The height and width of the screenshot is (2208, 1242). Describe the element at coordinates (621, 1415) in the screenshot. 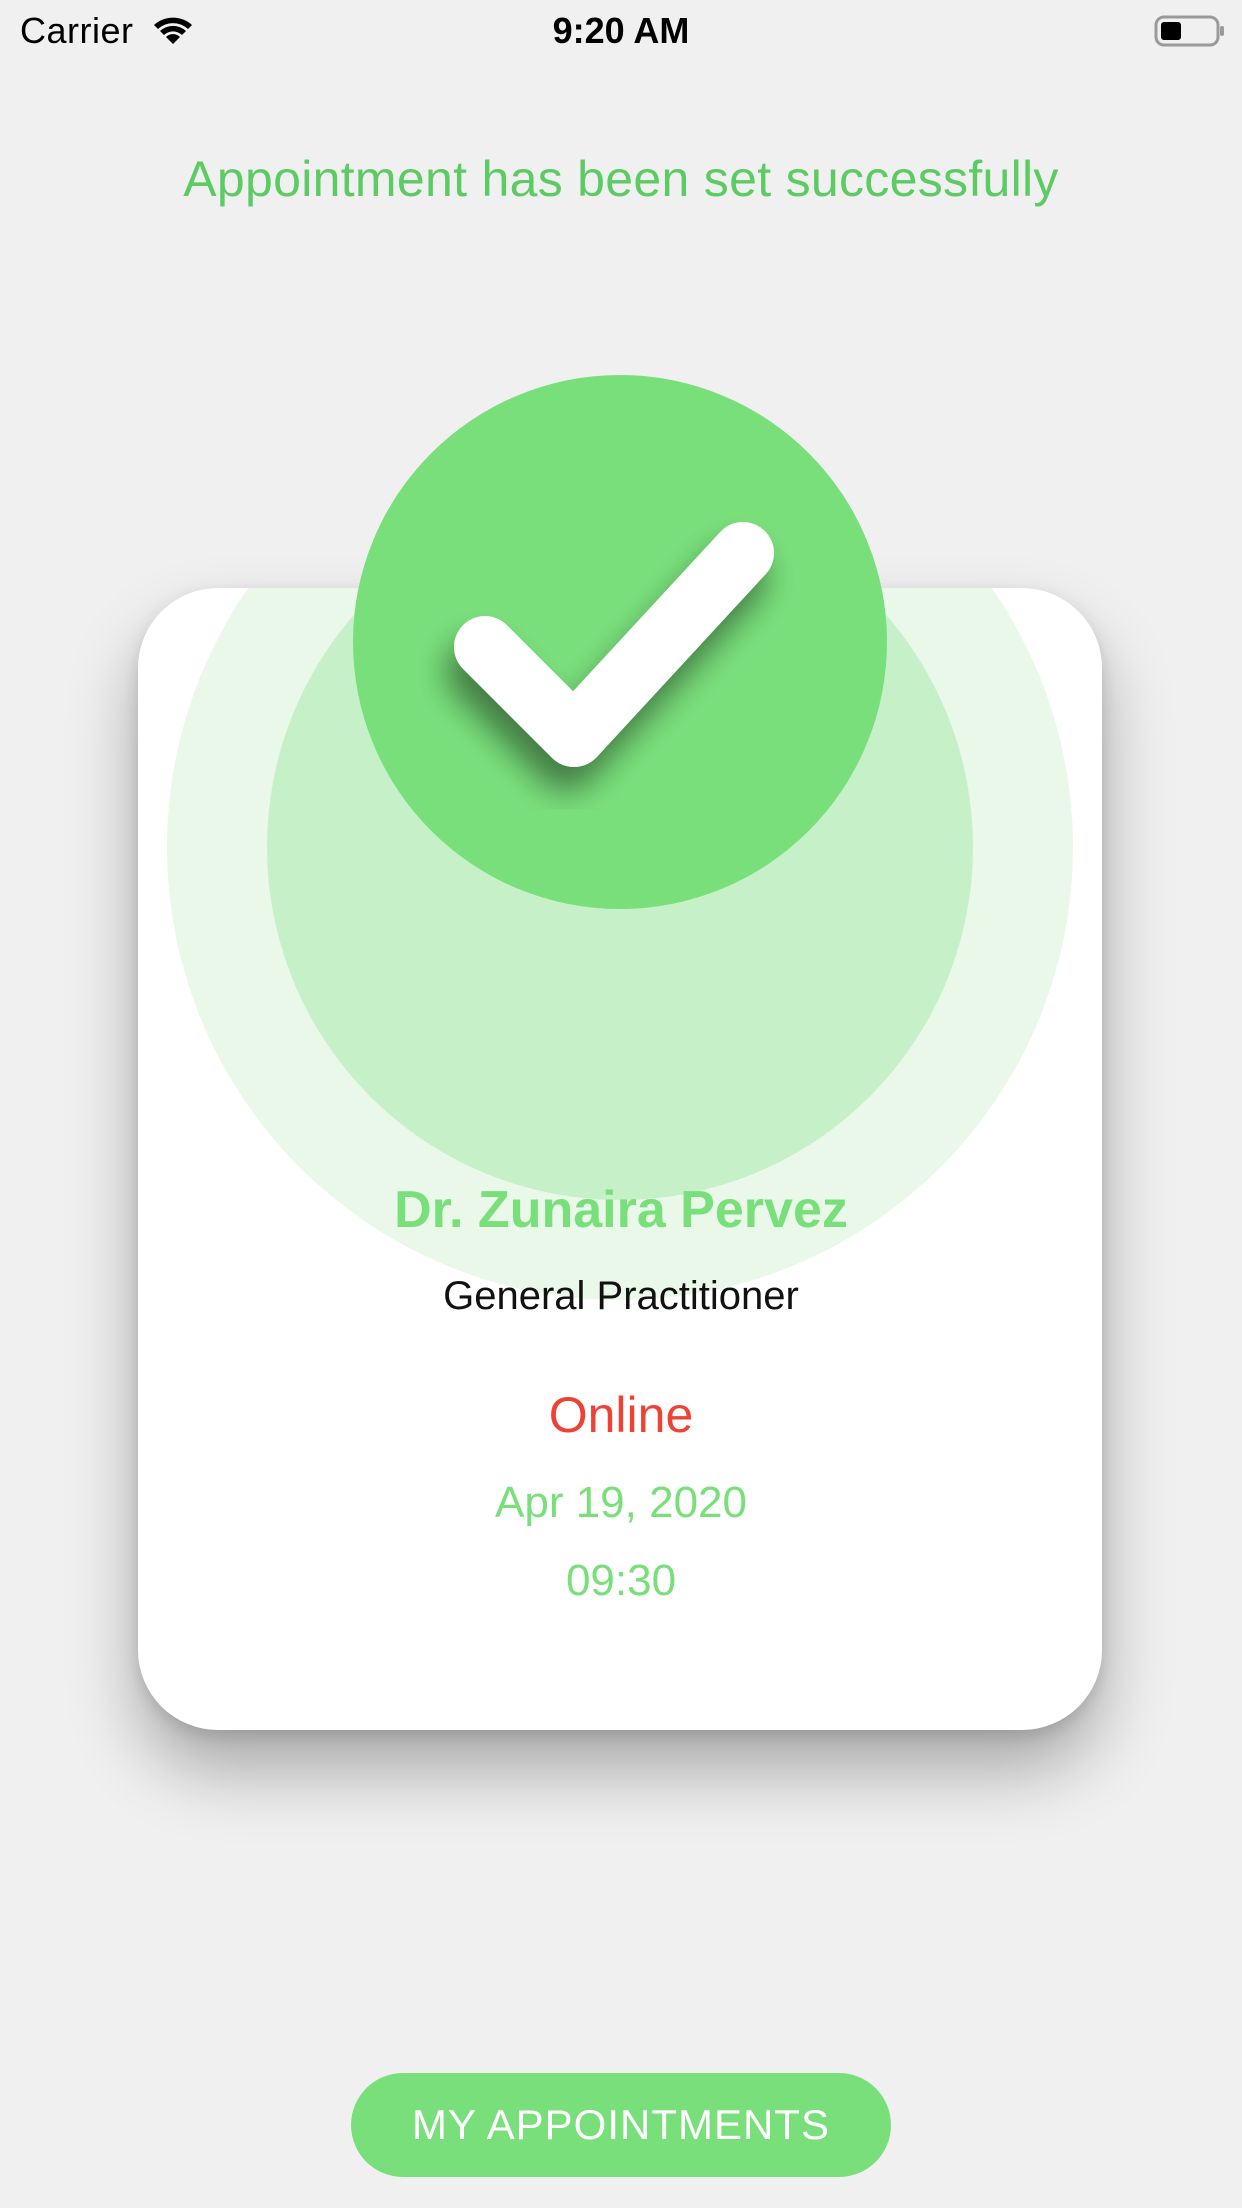

I see `appointment-mode: Online` at that location.